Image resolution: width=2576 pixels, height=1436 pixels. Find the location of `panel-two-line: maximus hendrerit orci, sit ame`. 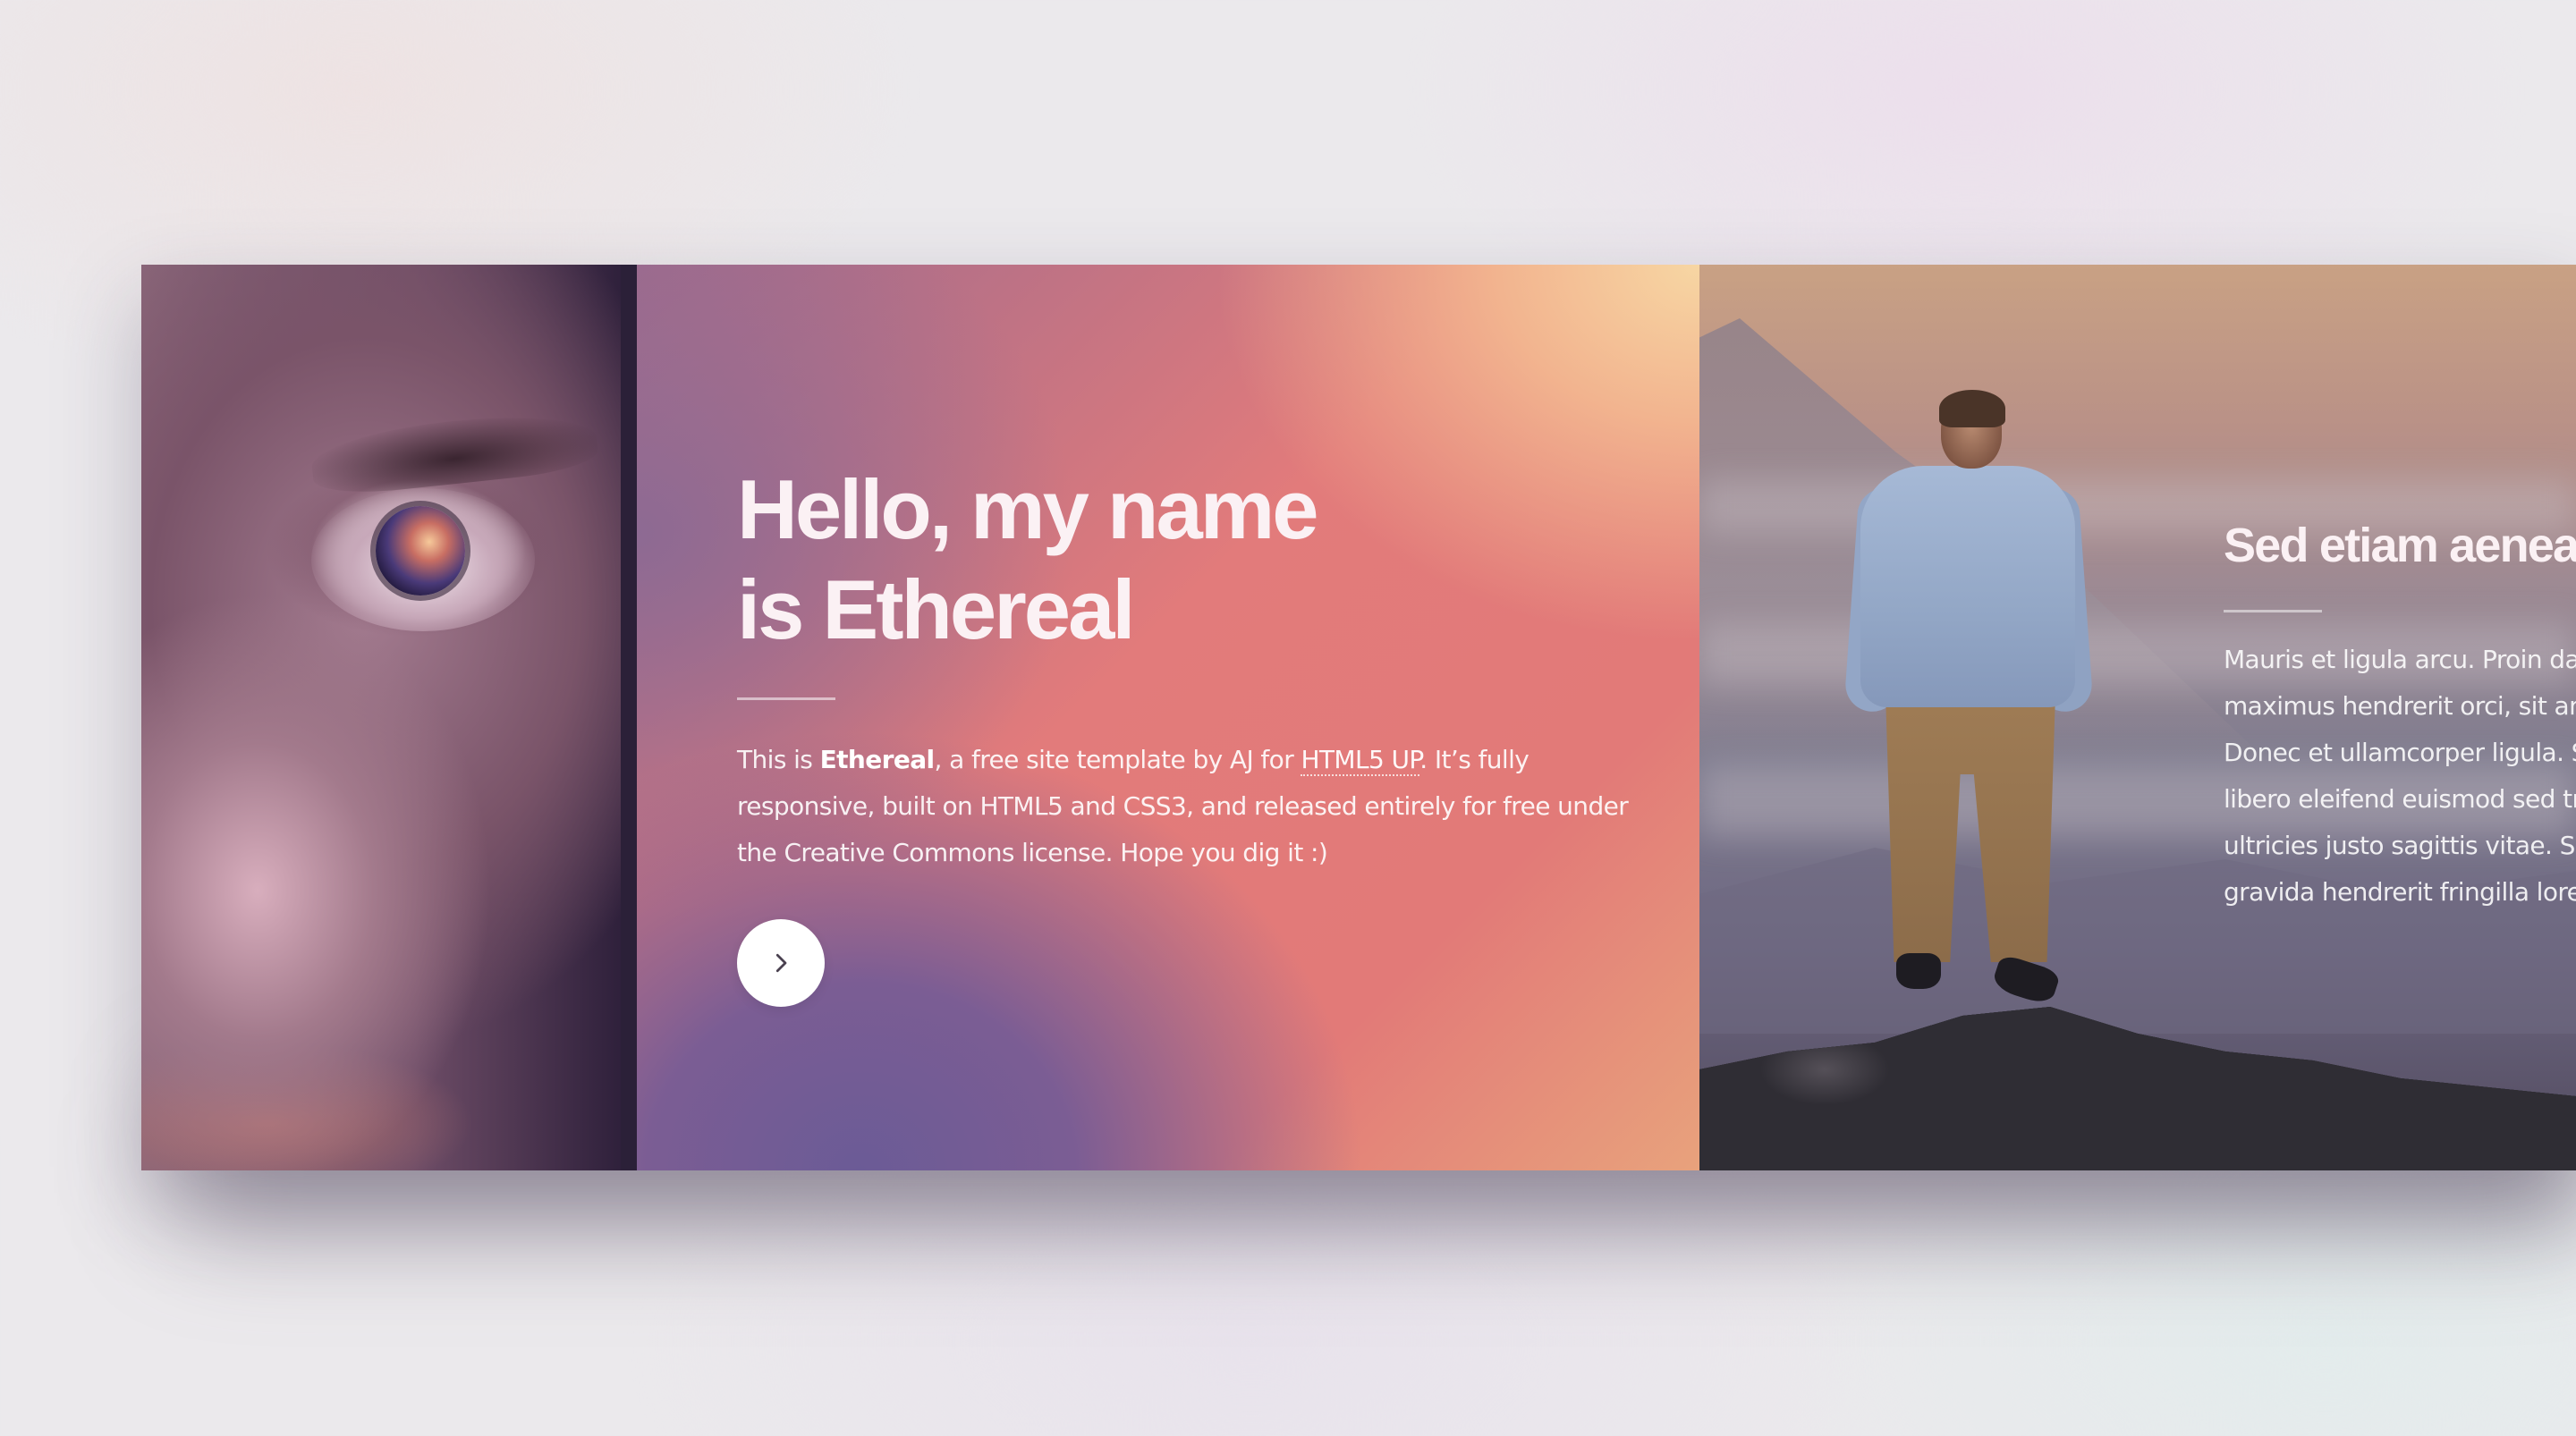

panel-two-line: maximus hendrerit orci, sit ame is located at coordinates (2400, 706).